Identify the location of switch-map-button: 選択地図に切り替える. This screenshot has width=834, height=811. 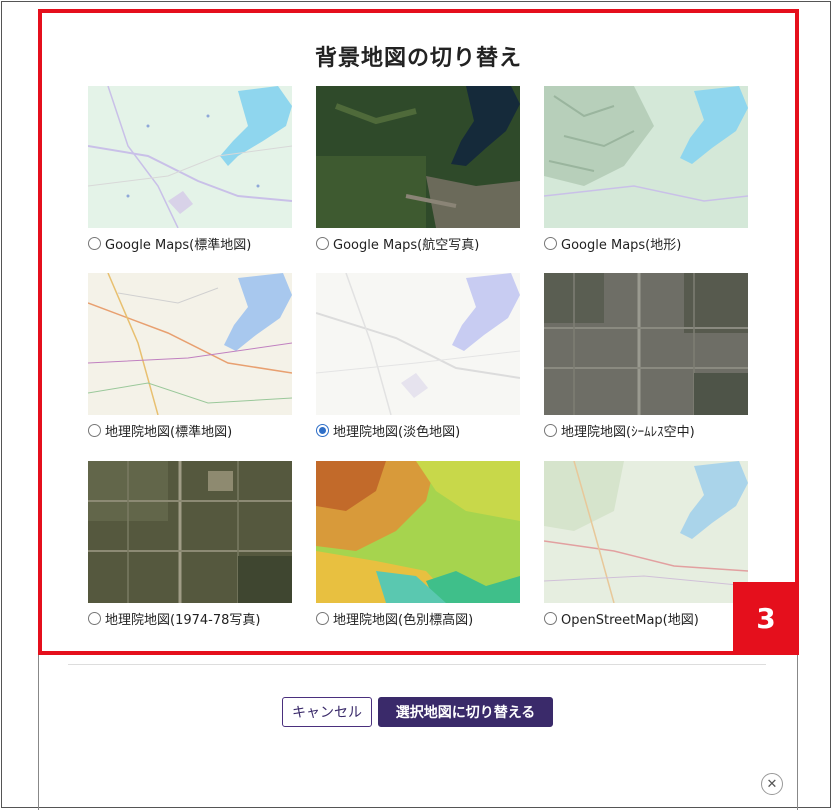
(465, 712).